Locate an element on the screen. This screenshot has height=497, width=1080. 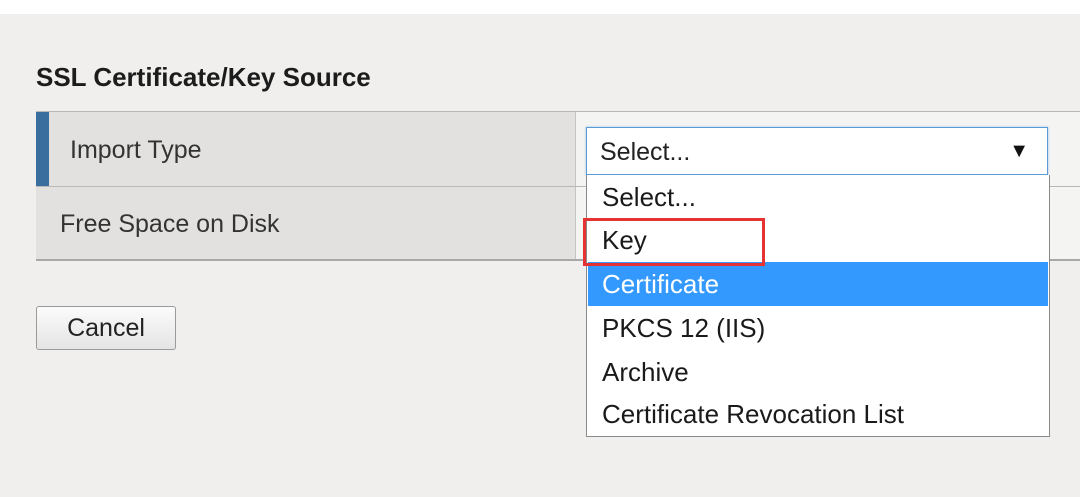
free-space-label: Free Space on Disk is located at coordinates (170, 224).